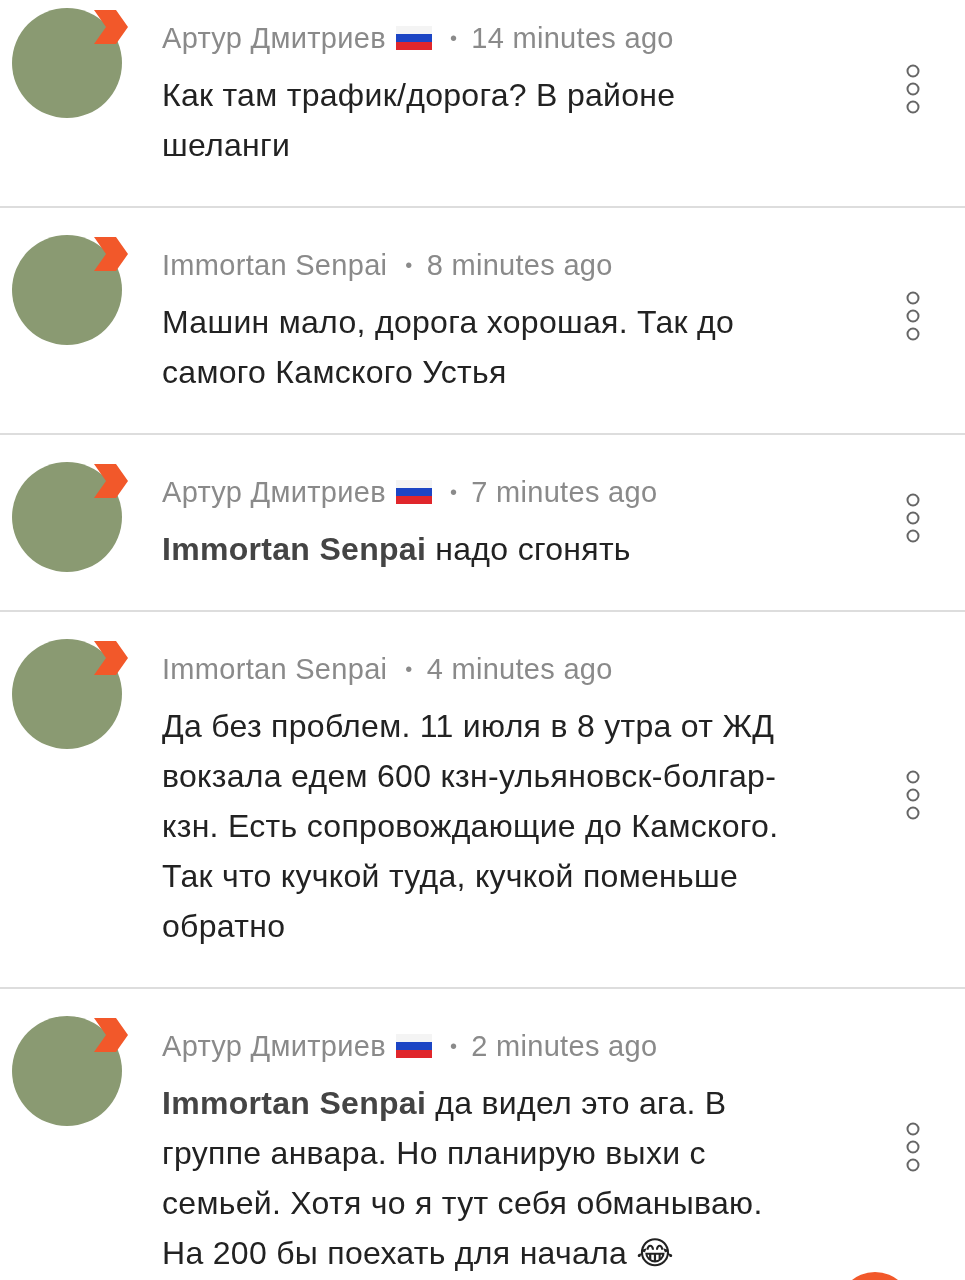  Describe the element at coordinates (564, 492) in the screenshot. I see `timestamp: 7 minutes ago` at that location.